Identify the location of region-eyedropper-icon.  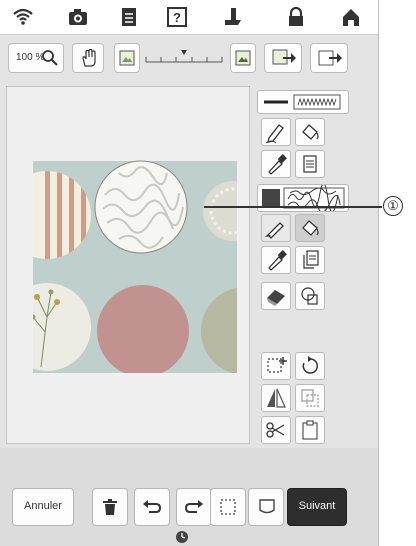
(277, 260).